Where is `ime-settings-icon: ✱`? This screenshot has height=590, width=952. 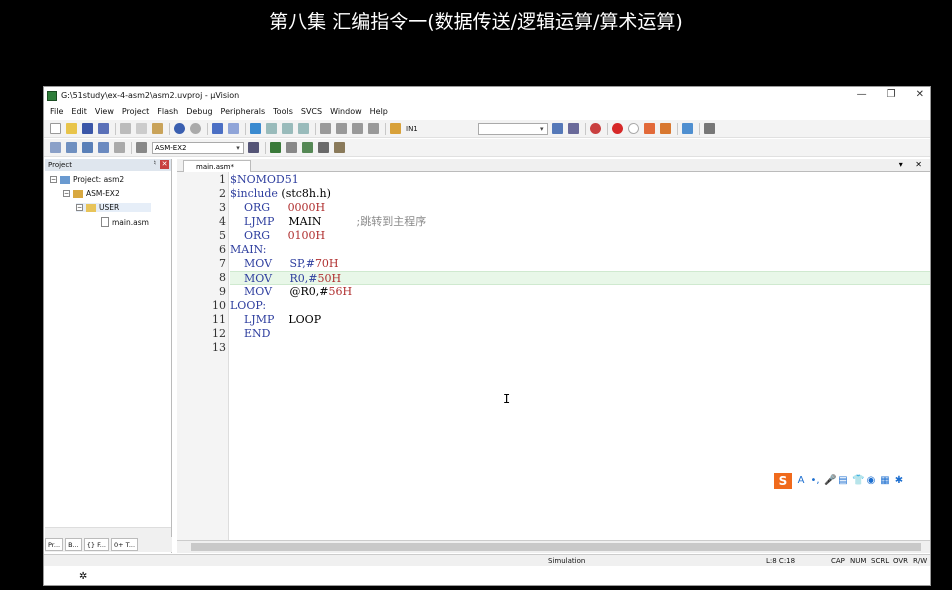
ime-settings-icon: ✱ is located at coordinates (899, 481).